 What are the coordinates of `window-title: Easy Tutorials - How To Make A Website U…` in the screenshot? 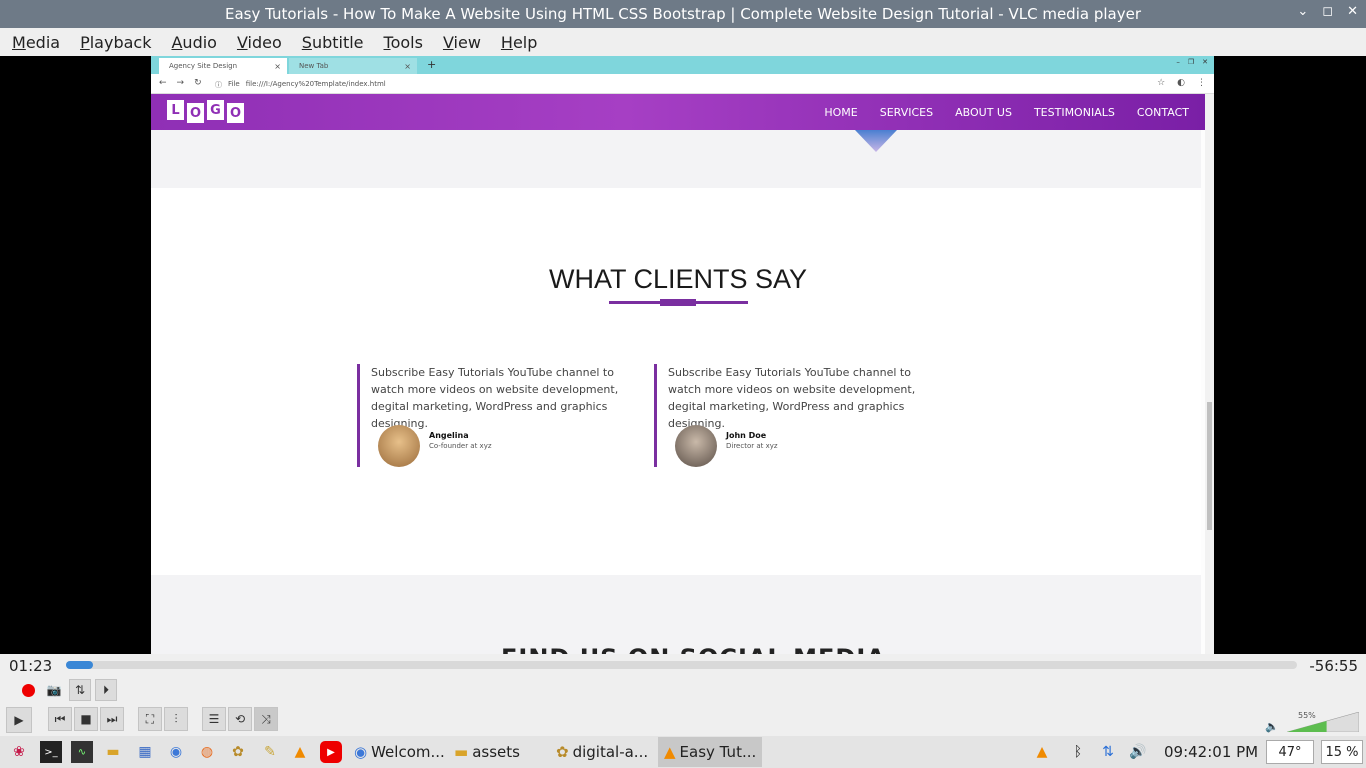 It's located at (683, 14).